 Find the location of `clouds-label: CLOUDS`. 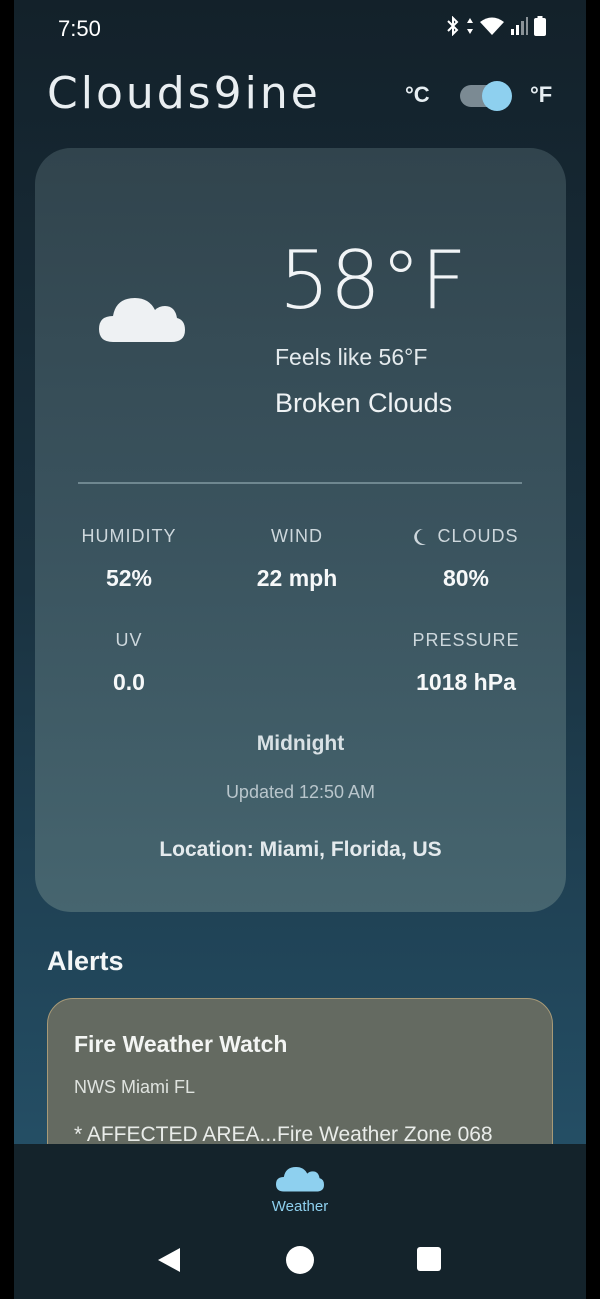

clouds-label: CLOUDS is located at coordinates (478, 536).